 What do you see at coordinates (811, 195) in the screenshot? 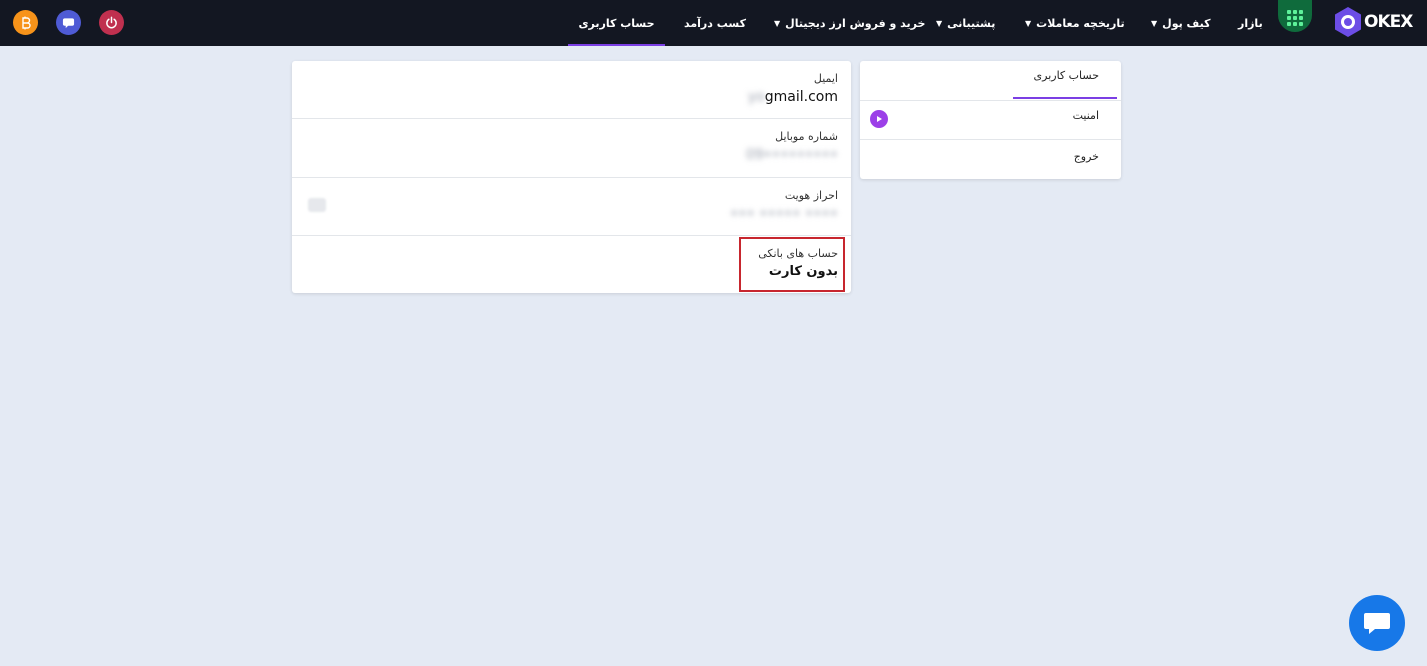
I see `kyc-label: احراز هویت` at bounding box center [811, 195].